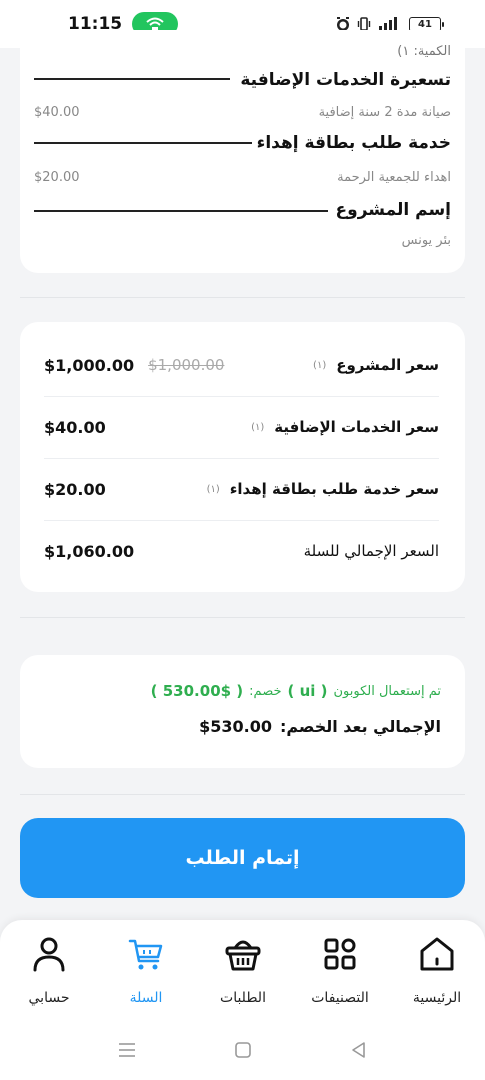 The width and height of the screenshot is (485, 1080). I want to click on price-row-old-value: $1,000.00, so click(186, 365).